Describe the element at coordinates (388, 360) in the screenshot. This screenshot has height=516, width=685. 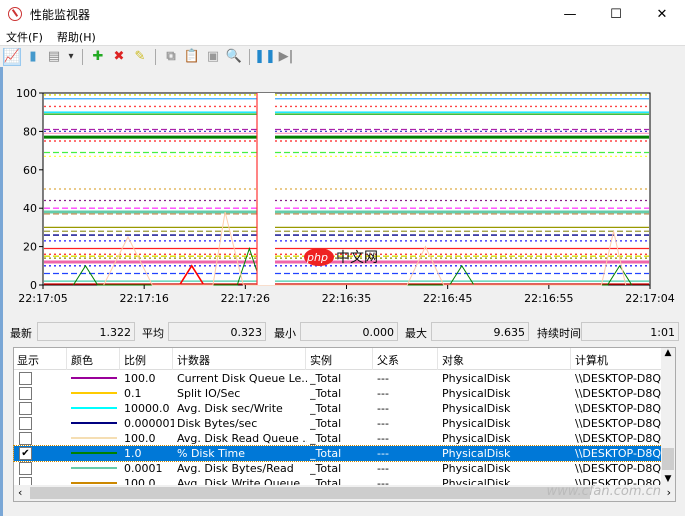
I see `column-header-5: 父系` at that location.